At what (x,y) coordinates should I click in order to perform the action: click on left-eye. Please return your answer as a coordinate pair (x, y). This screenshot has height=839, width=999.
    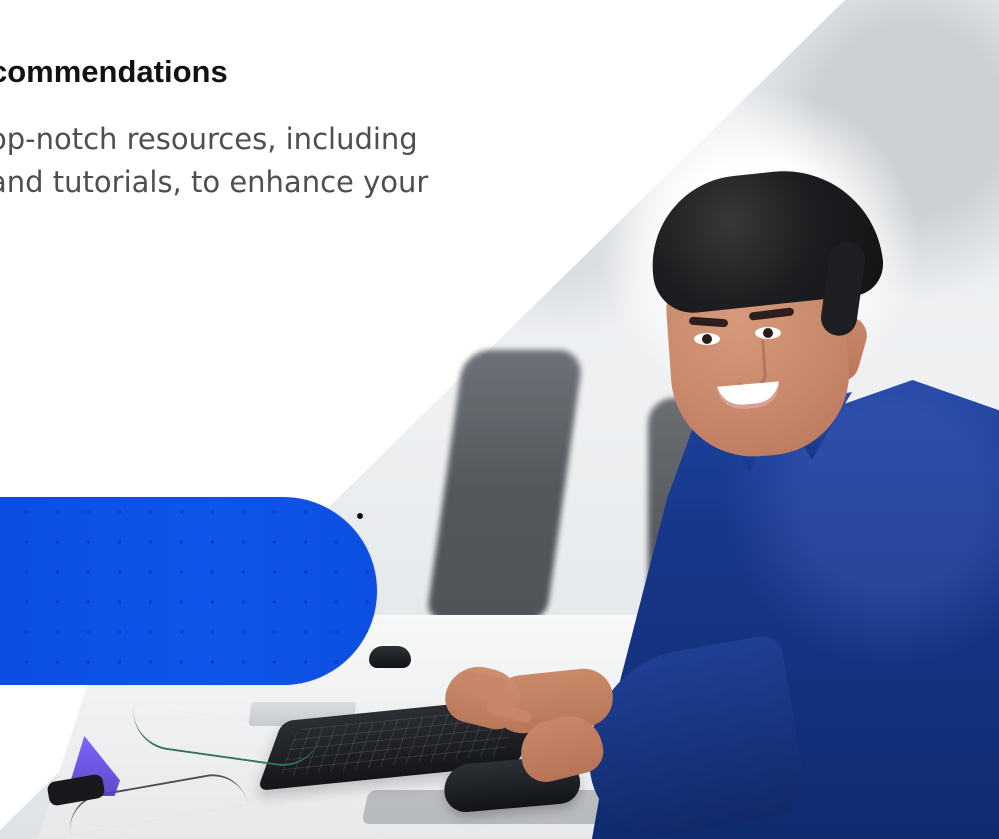
    Looking at the image, I should click on (707, 339).